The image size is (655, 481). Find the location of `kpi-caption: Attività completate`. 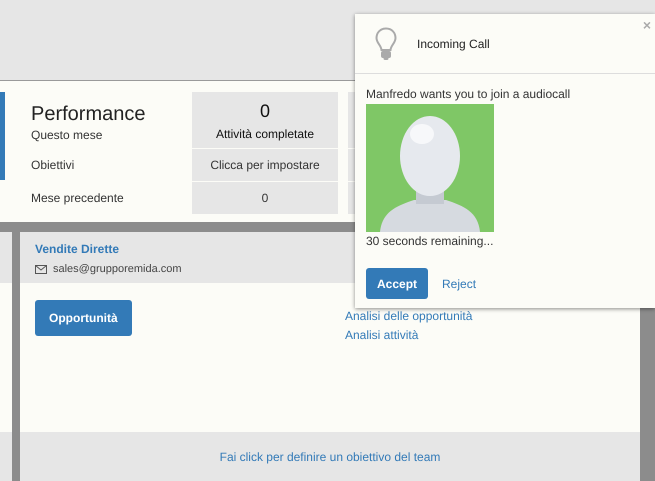

kpi-caption: Attività completate is located at coordinates (265, 133).